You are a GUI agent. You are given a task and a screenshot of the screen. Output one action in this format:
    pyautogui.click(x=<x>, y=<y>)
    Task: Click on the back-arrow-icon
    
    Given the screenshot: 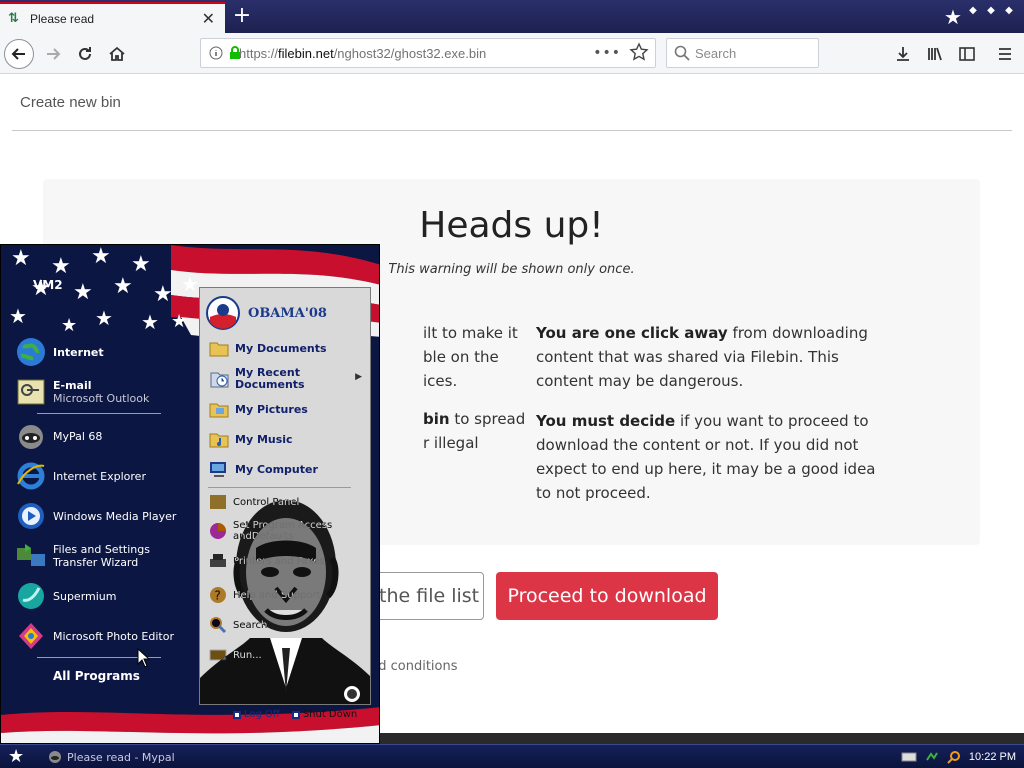 What is the action you would take?
    pyautogui.click(x=18, y=54)
    